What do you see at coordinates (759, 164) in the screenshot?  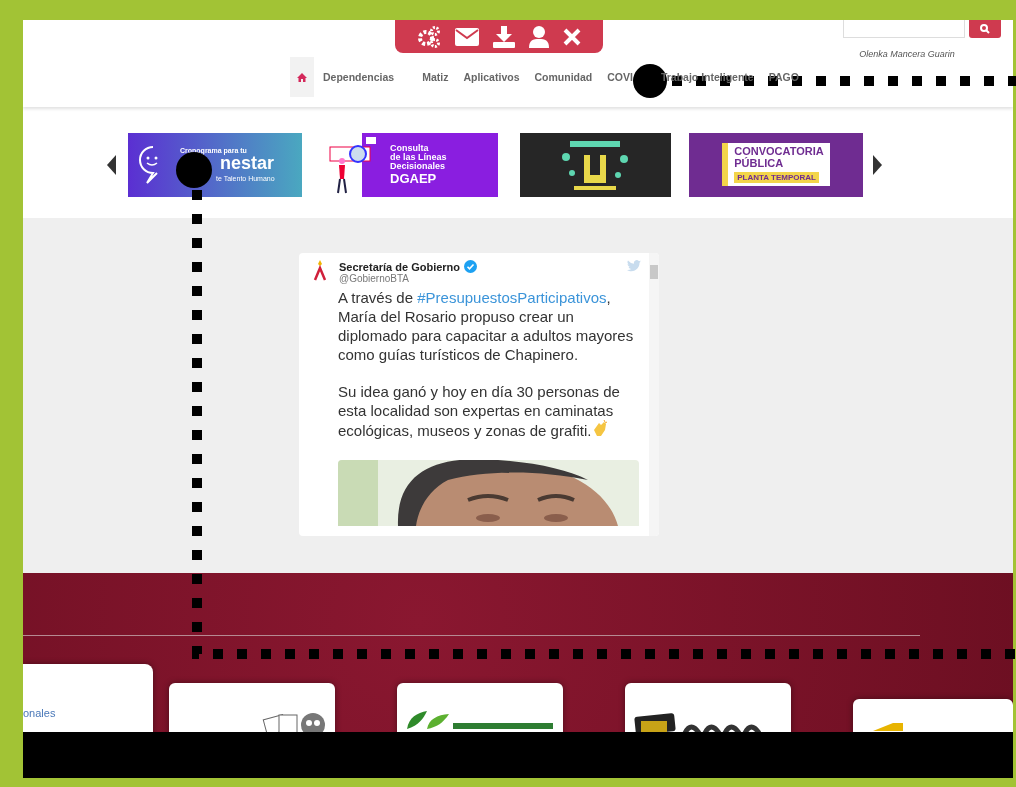 I see `banner-title: PÚBLICA` at bounding box center [759, 164].